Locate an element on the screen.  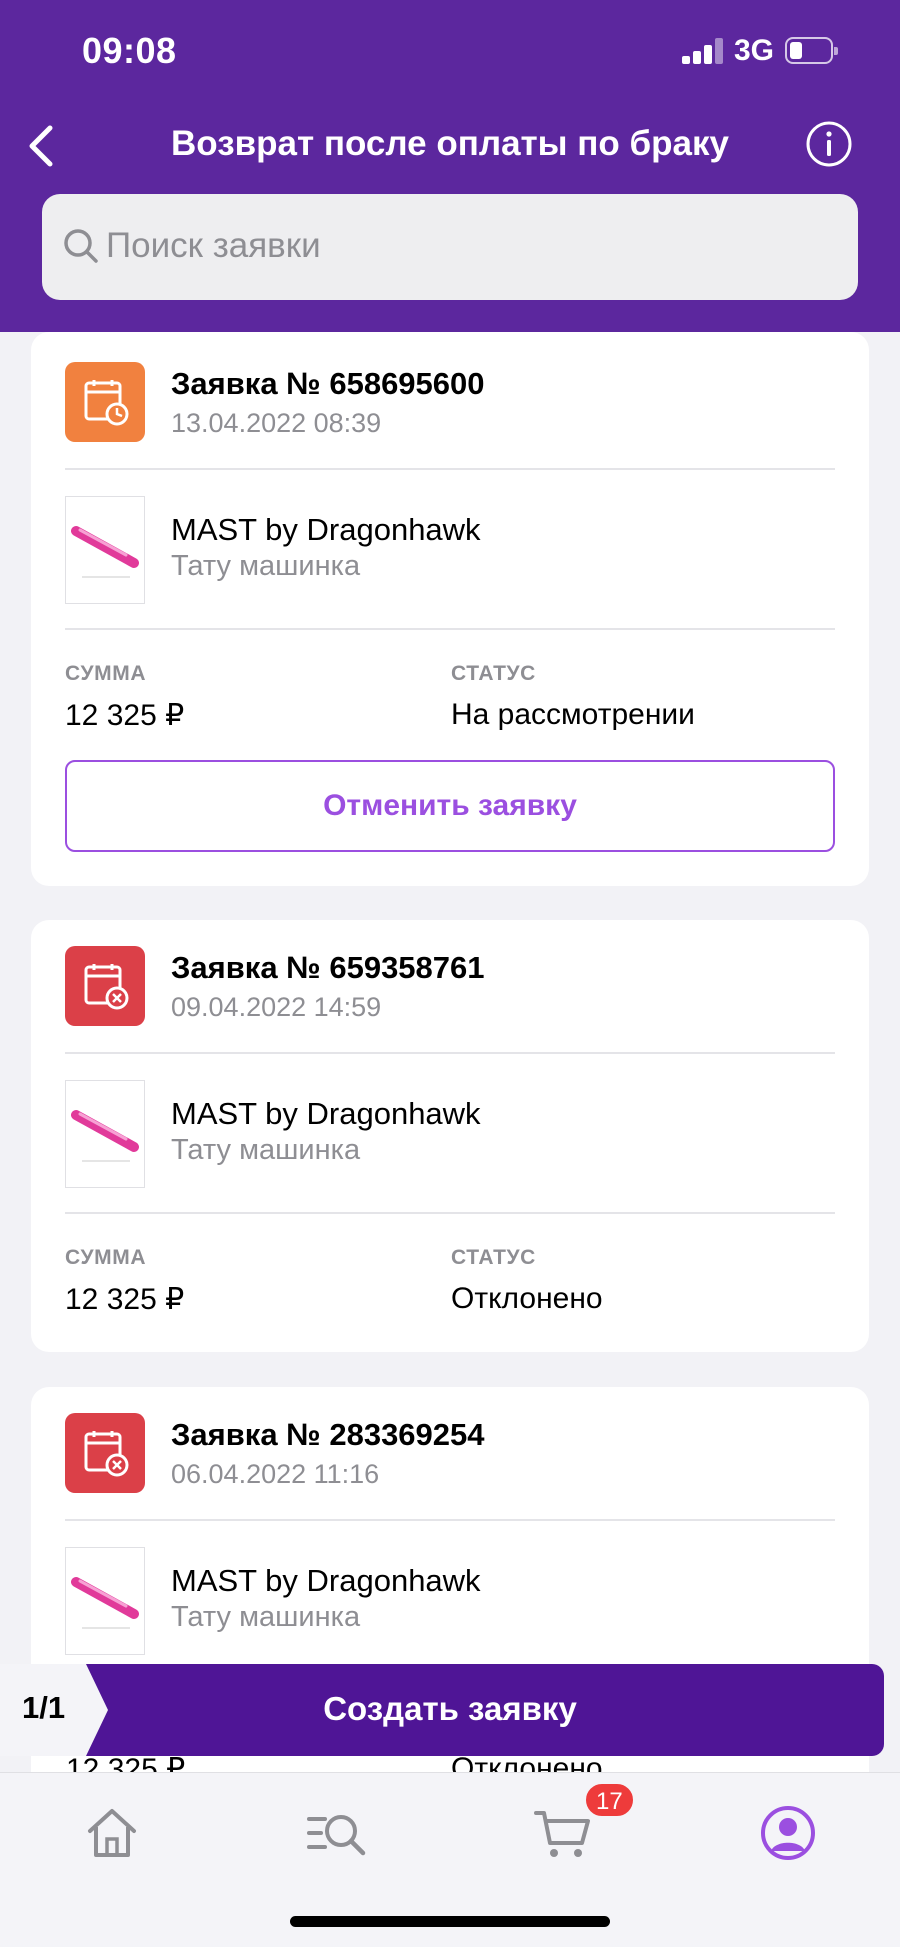
chevron-left-icon is located at coordinates (41, 146).